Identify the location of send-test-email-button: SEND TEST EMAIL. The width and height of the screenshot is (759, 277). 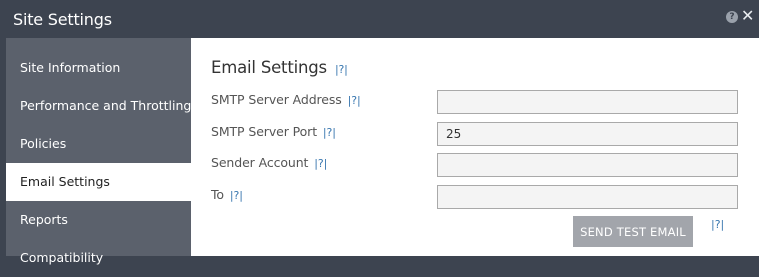
(633, 231).